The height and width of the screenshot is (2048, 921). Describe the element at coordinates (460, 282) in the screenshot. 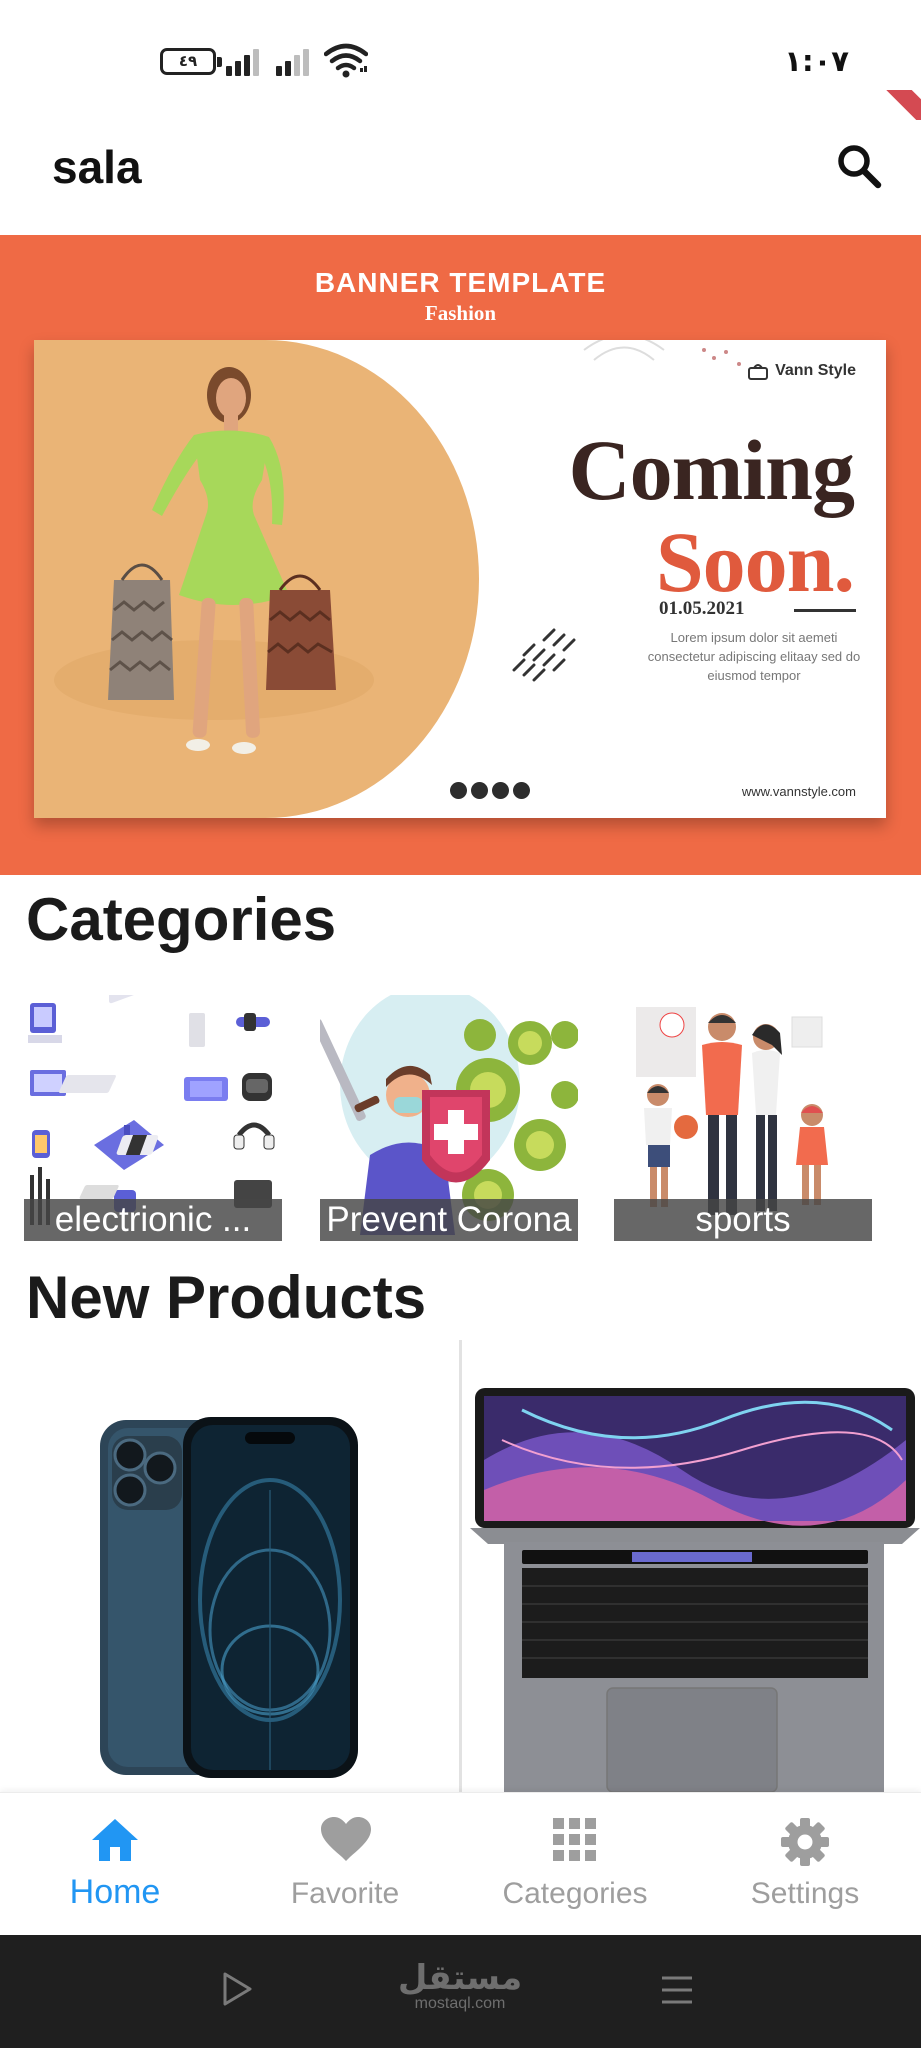

I see `banner-heading: BANNER TEMPLATE` at that location.